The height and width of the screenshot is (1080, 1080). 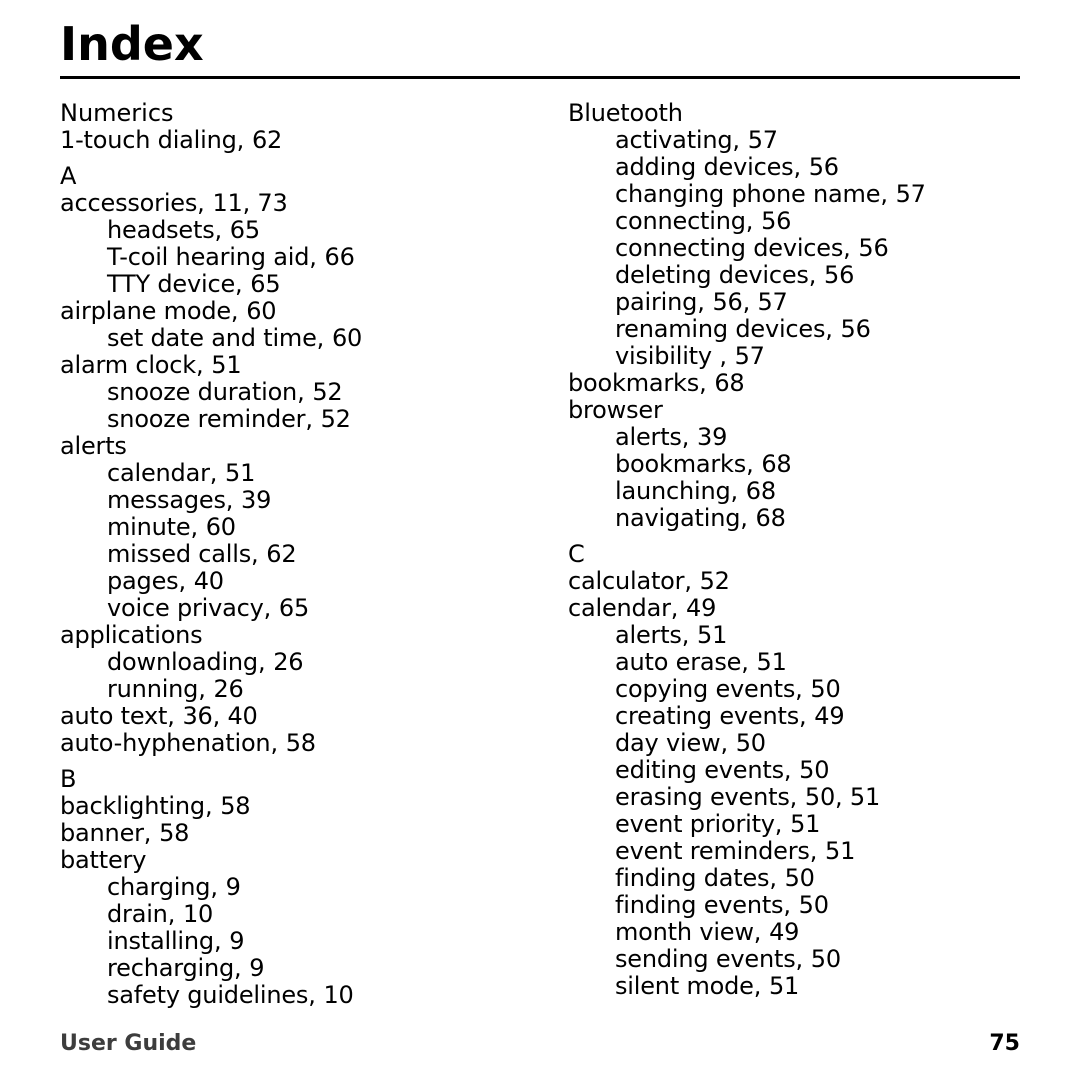 I want to click on index-entry: voice privacy, 65, so click(x=290, y=608).